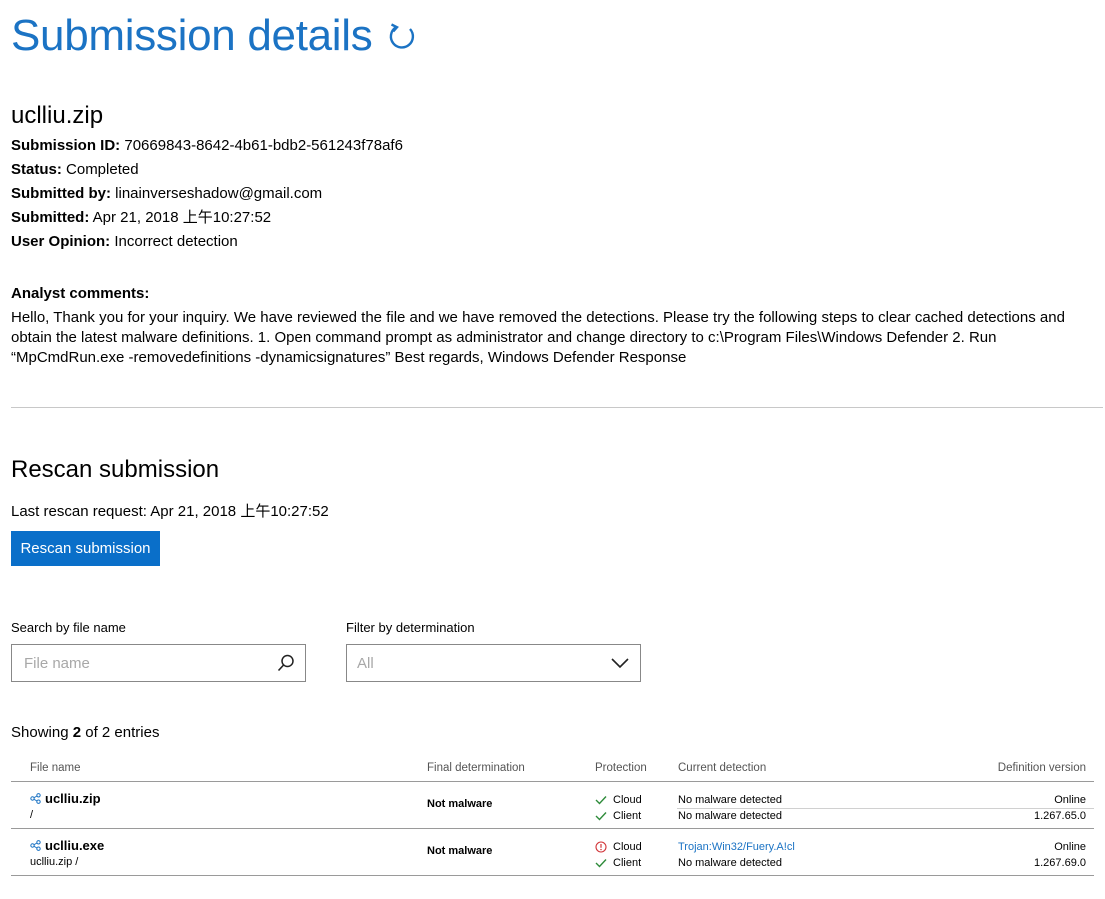  What do you see at coordinates (476, 768) in the screenshot?
I see `col-final-determination: Final determination` at bounding box center [476, 768].